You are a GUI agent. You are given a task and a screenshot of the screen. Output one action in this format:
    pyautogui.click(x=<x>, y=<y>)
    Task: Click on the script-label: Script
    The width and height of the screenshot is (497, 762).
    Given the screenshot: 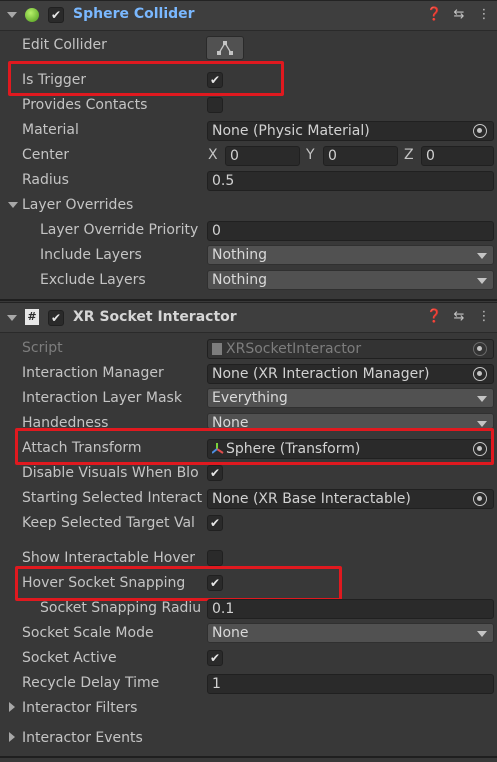 What is the action you would take?
    pyautogui.click(x=42, y=348)
    